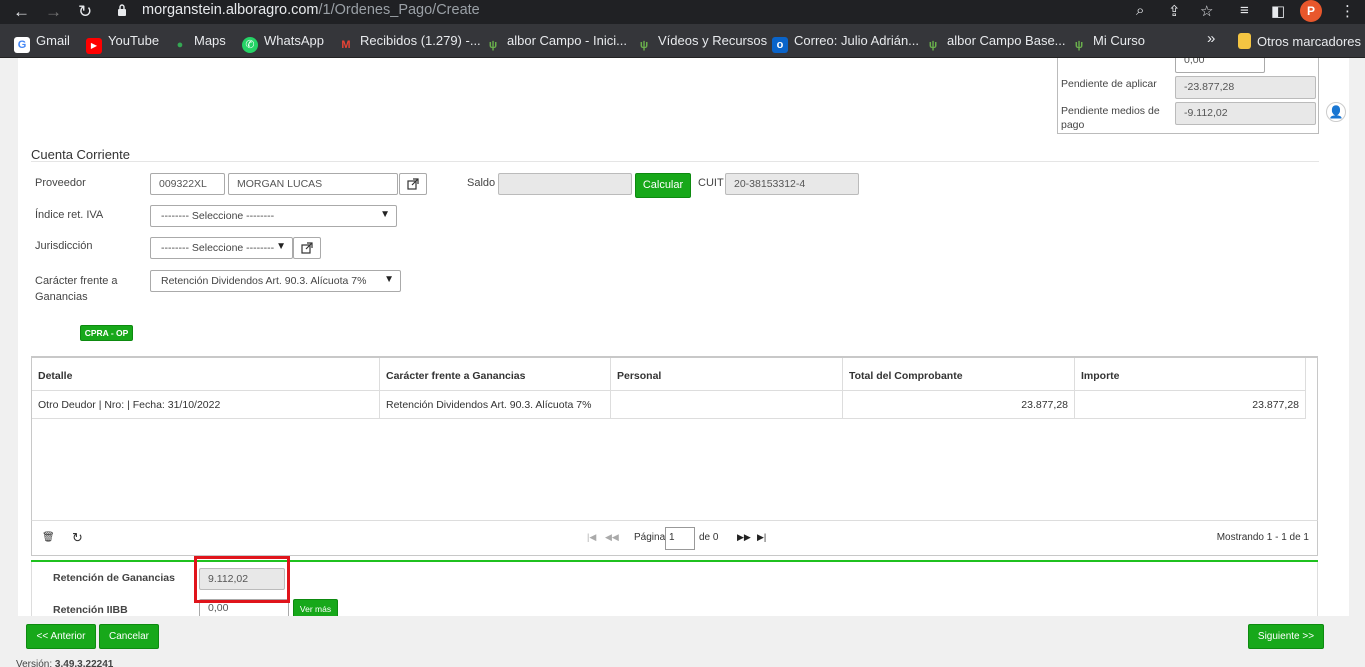 This screenshot has height=667, width=1365. I want to click on proveedor-open-button, so click(413, 184).